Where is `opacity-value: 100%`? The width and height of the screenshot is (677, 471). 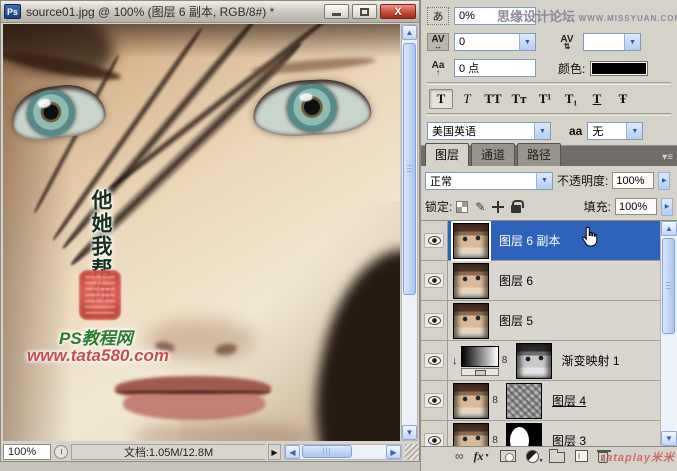 opacity-value: 100% is located at coordinates (633, 180).